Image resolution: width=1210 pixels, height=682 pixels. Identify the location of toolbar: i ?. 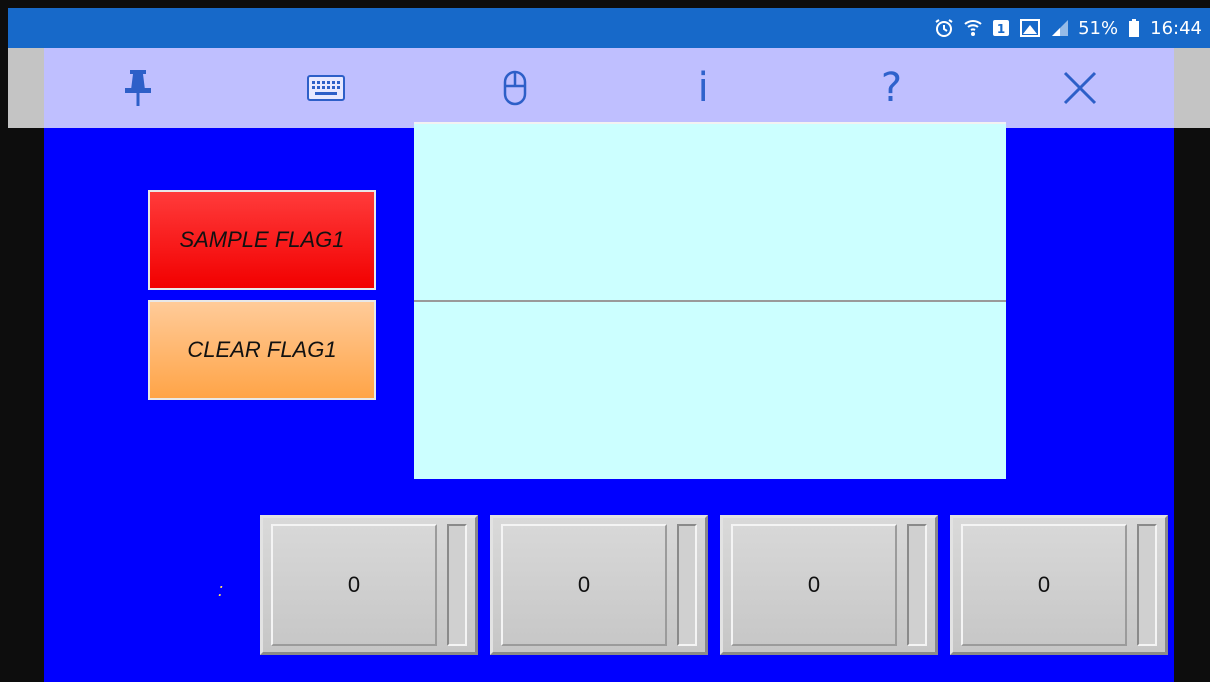
(609, 88).